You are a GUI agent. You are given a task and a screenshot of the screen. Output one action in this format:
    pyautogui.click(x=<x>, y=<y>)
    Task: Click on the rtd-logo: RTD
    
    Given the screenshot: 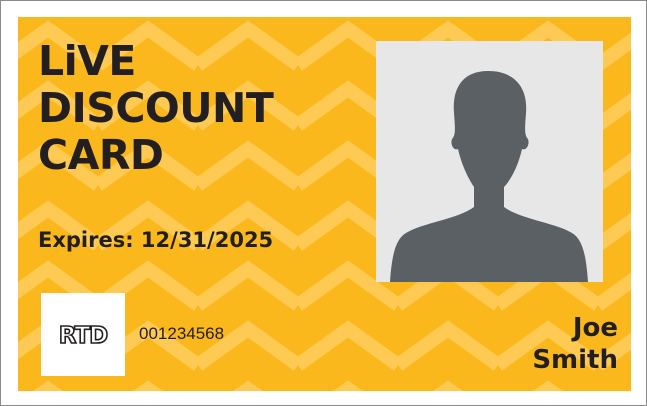 What is the action you would take?
    pyautogui.click(x=83, y=334)
    